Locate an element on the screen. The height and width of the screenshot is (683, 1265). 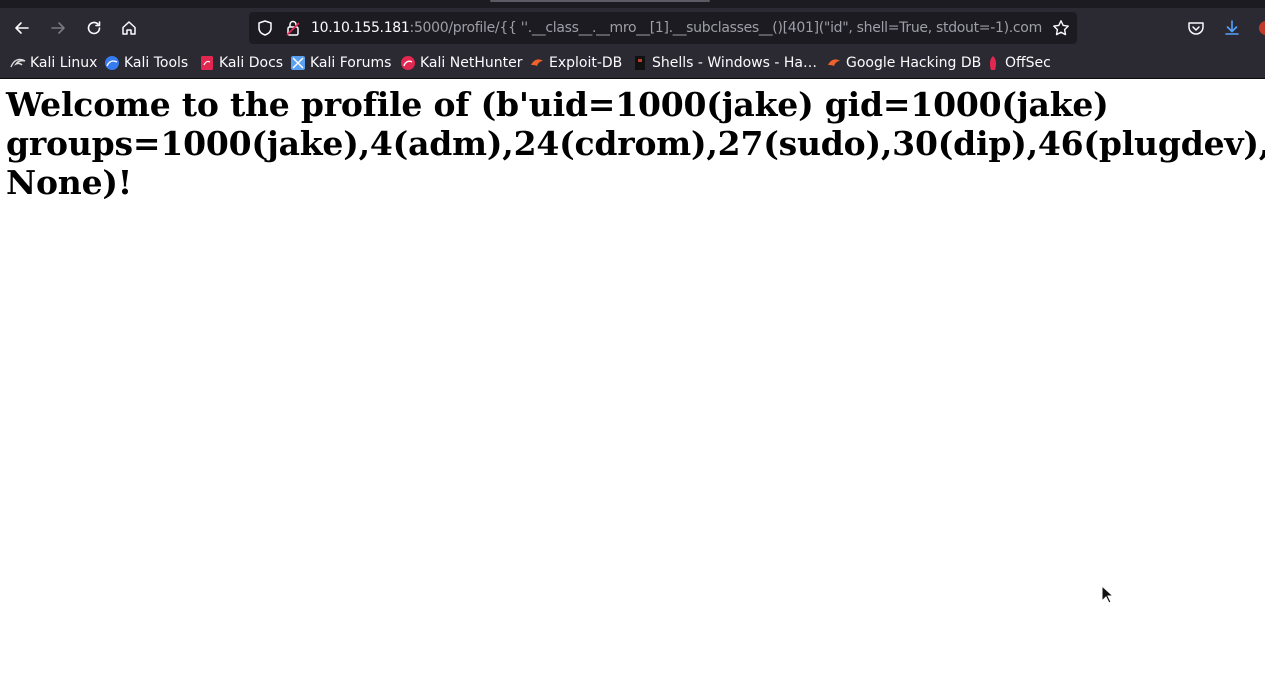
active-tab-indicator is located at coordinates (600, 1).